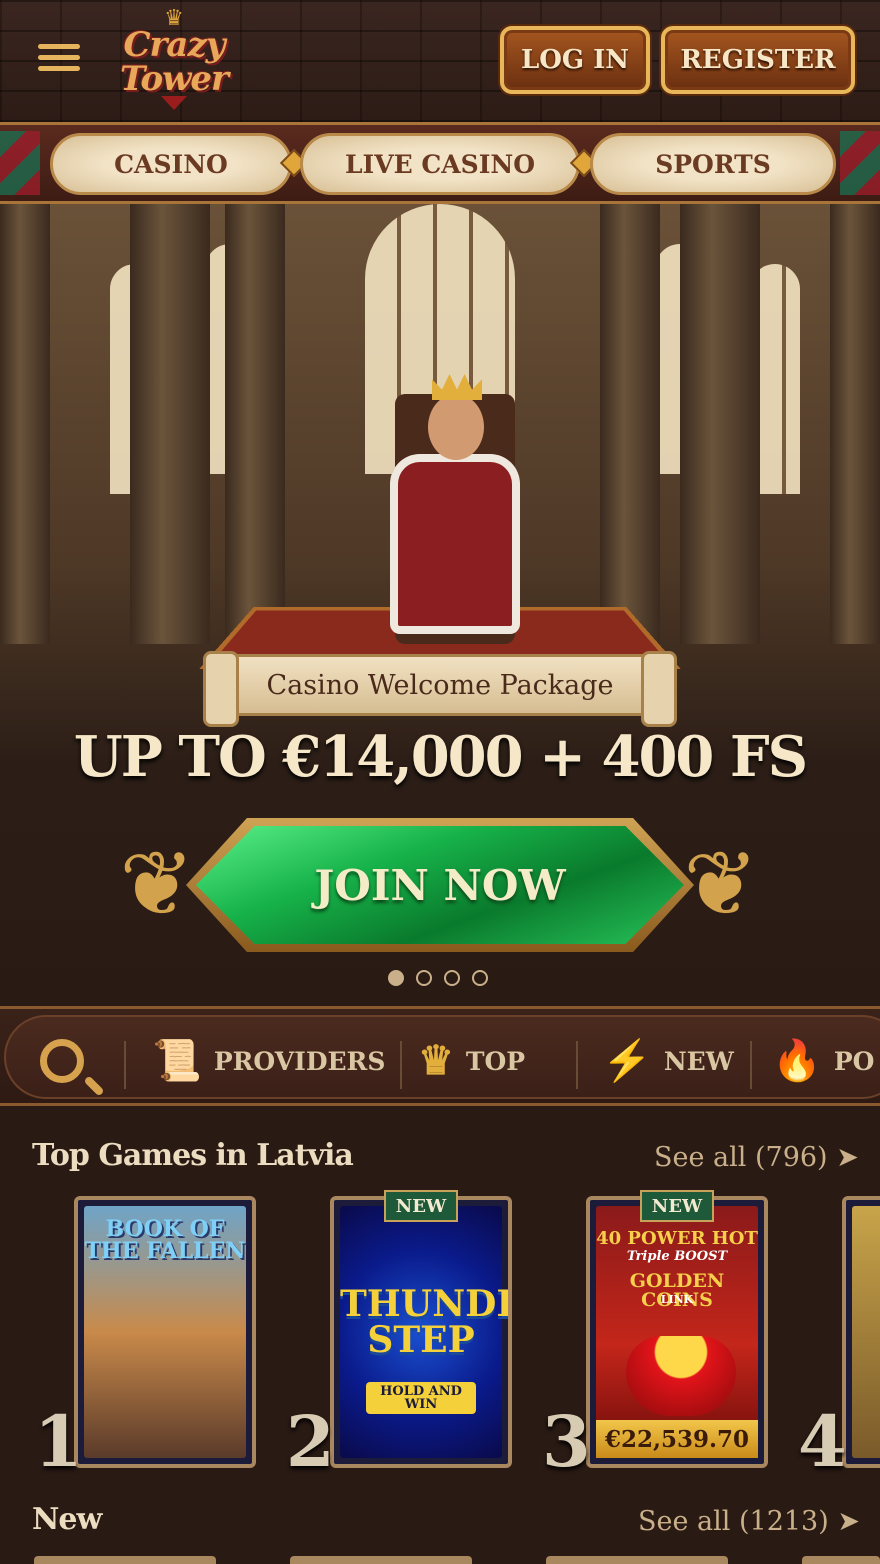 Image resolution: width=880 pixels, height=1564 pixels. Describe the element at coordinates (424, 1322) in the screenshot. I see `game-title: THUNDER STEP` at that location.